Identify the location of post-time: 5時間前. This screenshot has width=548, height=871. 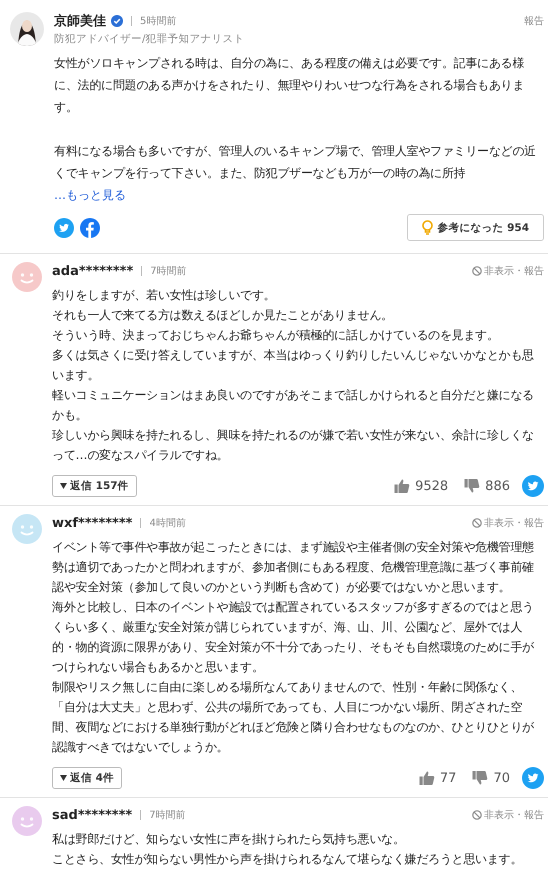
(158, 21).